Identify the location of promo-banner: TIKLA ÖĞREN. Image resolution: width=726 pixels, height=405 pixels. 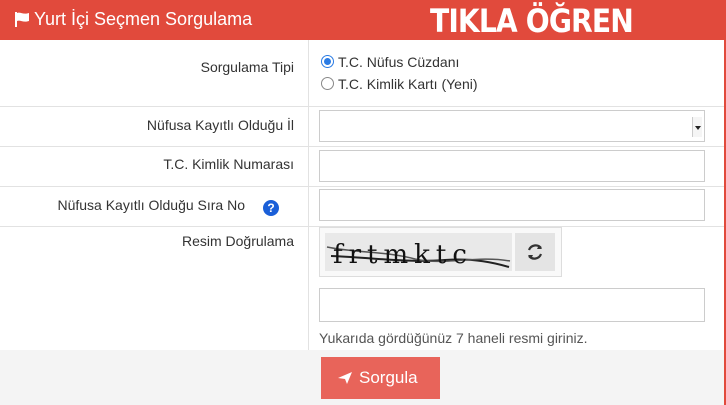
(532, 21).